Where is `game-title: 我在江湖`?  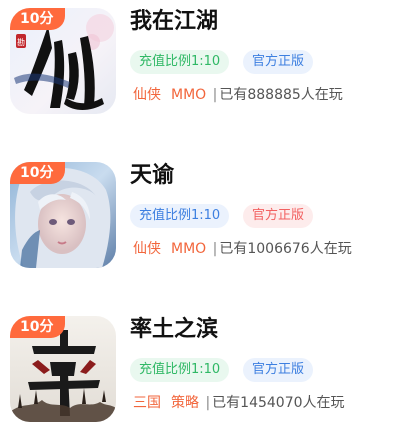
game-title: 我在江湖 is located at coordinates (174, 22).